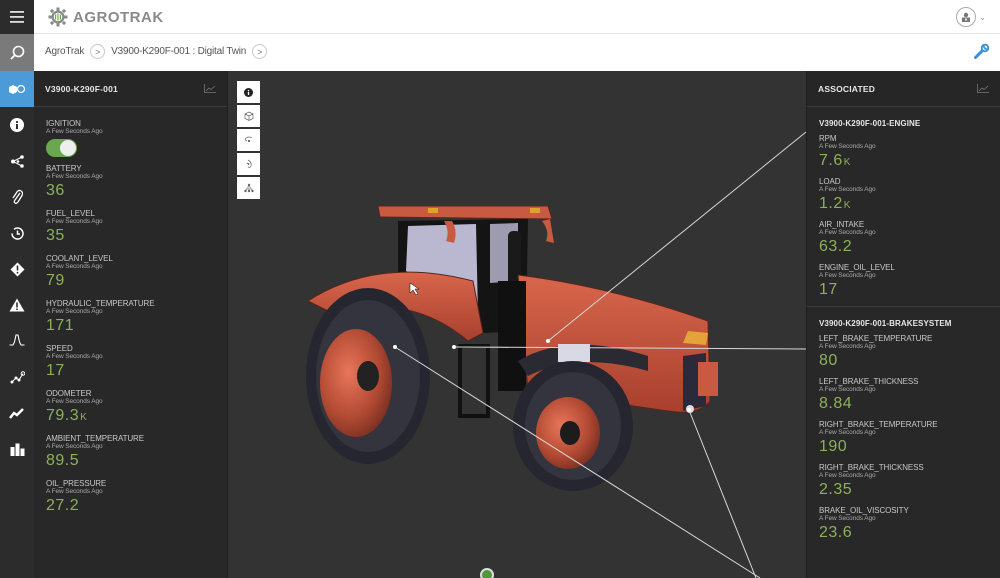 Image resolution: width=1000 pixels, height=578 pixels. Describe the element at coordinates (909, 447) in the screenshot. I see `metric-value: 190` at that location.